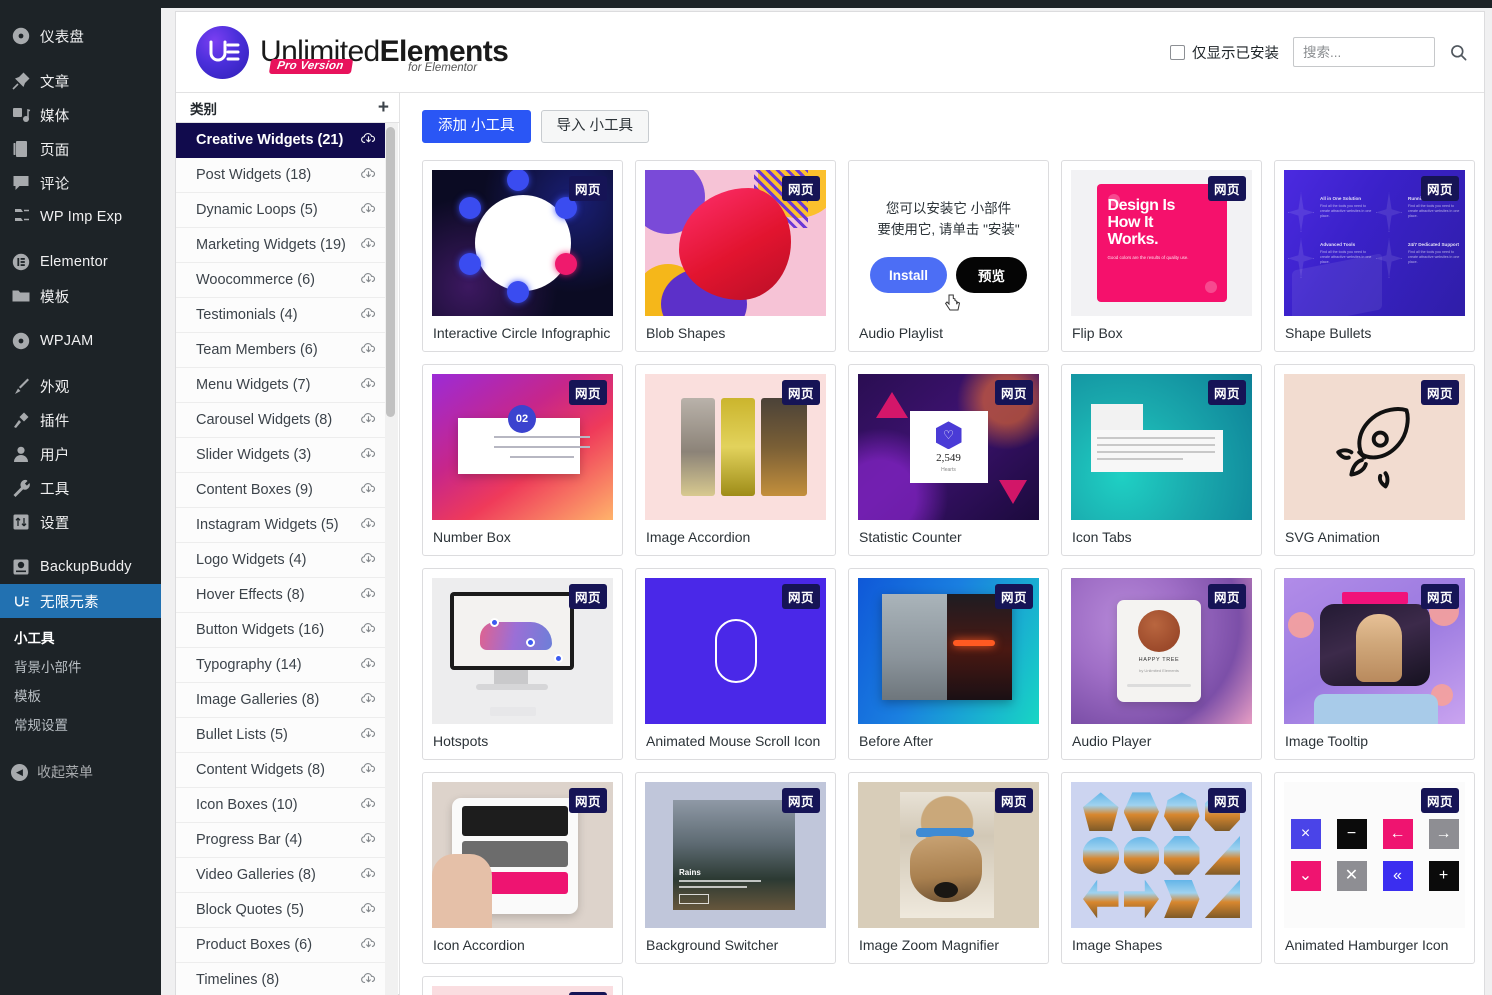  What do you see at coordinates (522, 868) in the screenshot?
I see `widget-card: 网页 Icon Accordion` at bounding box center [522, 868].